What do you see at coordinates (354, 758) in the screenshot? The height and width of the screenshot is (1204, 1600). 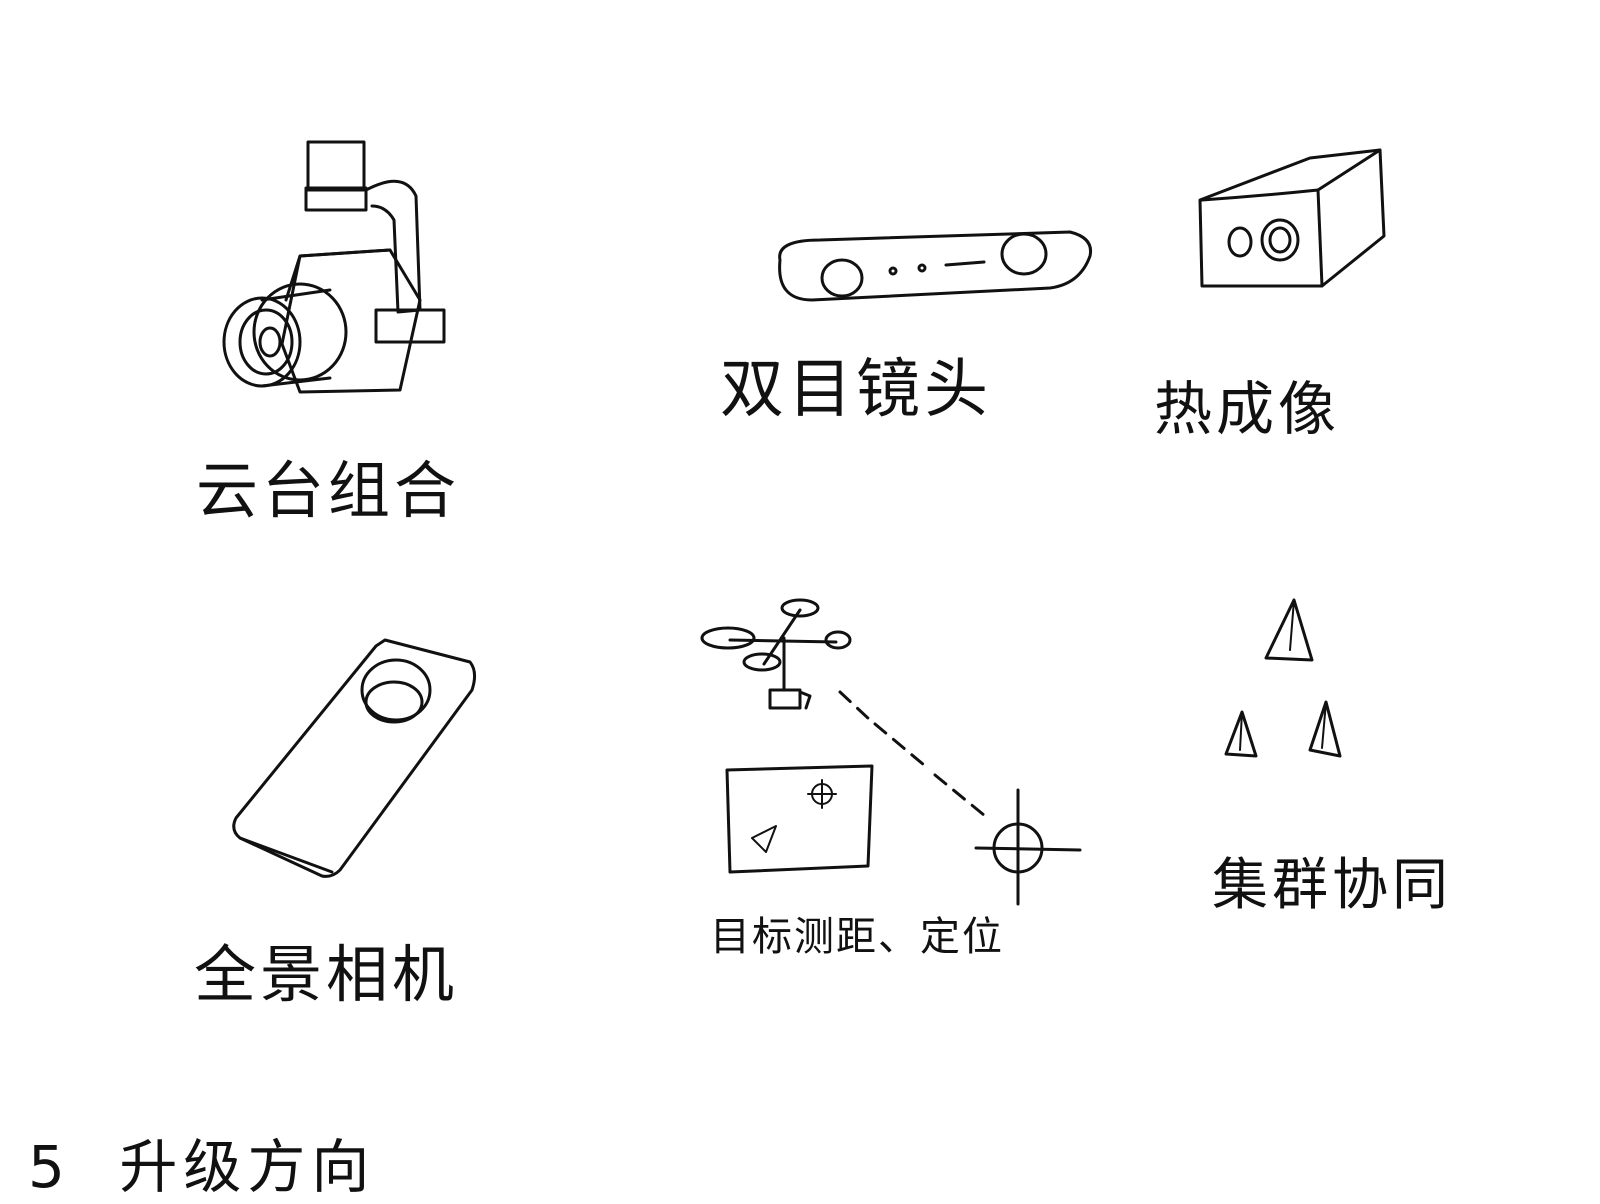 I see `panoramic-camera-icon` at bounding box center [354, 758].